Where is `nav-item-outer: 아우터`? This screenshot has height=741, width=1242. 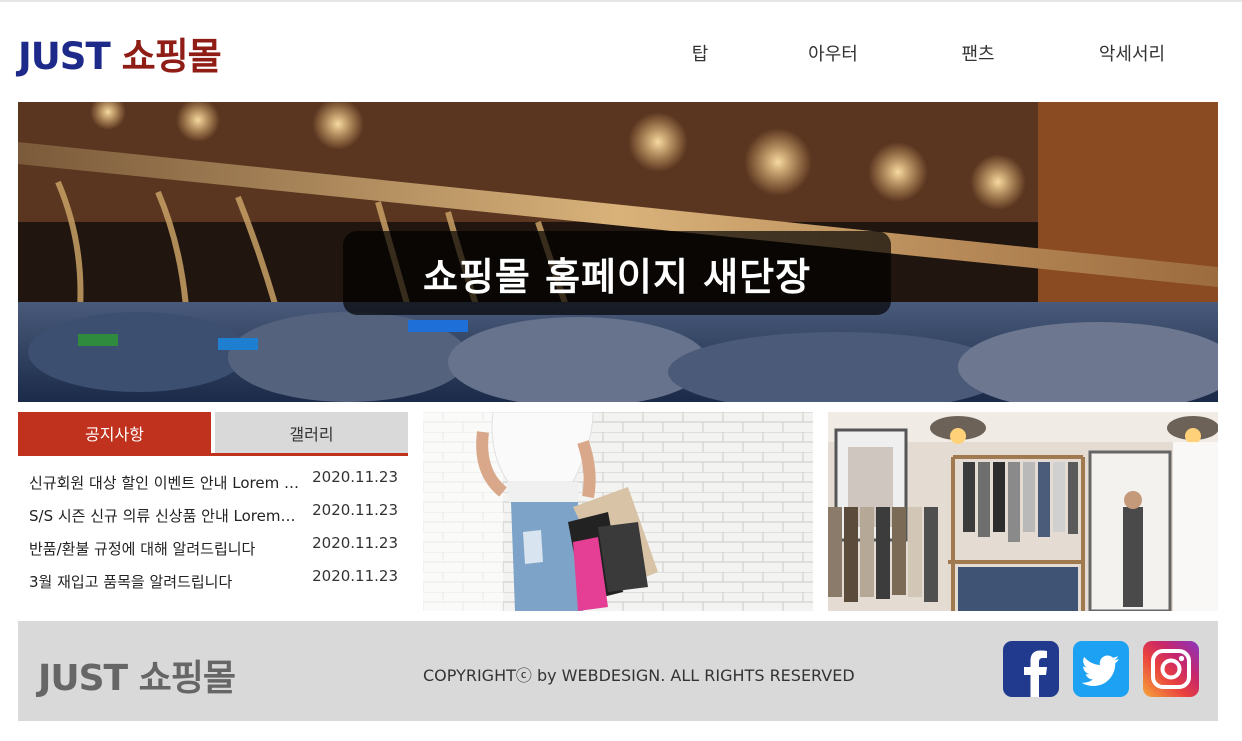
nav-item-outer: 아우터 is located at coordinates (833, 53).